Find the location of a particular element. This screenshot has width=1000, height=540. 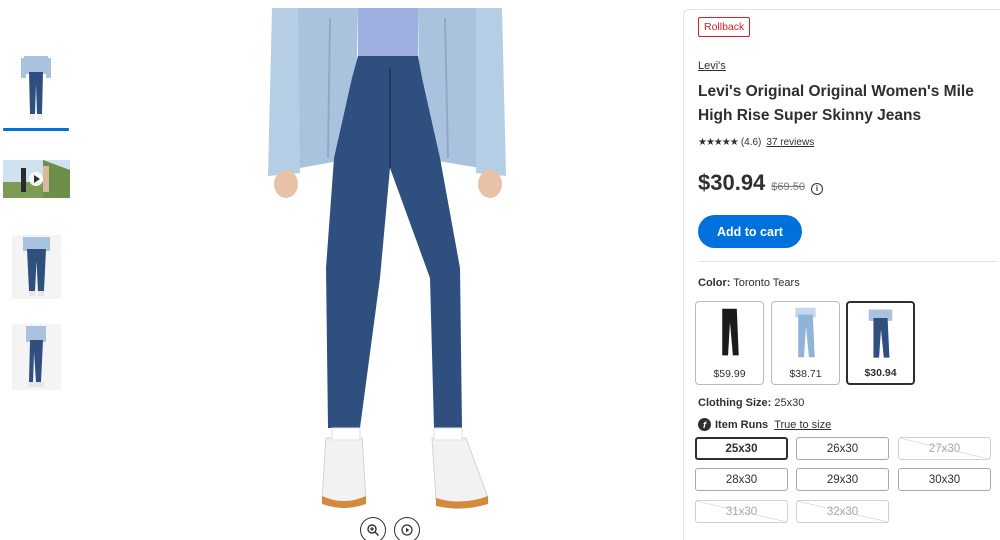

reviews-link: 37 reviews is located at coordinates (790, 142).